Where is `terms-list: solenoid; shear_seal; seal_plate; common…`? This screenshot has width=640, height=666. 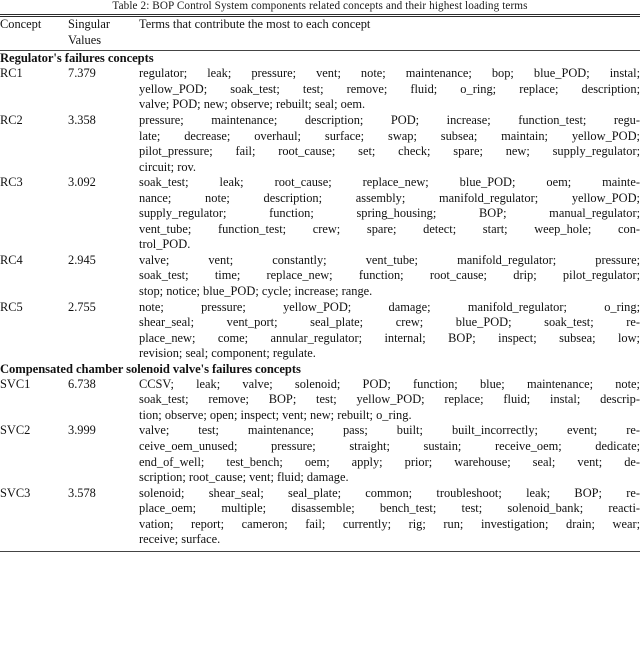 terms-list: solenoid; shear_seal; seal_plate; common… is located at coordinates (389, 517).